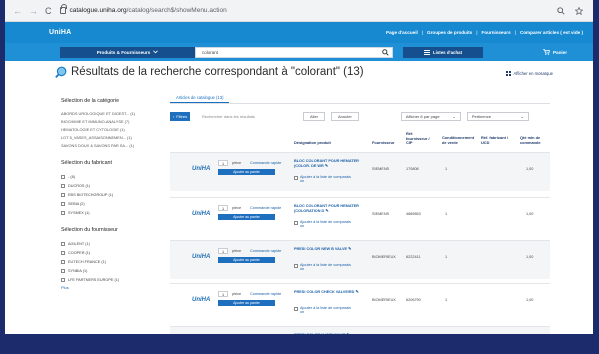 The image size is (599, 354). Describe the element at coordinates (17, 11) in the screenshot. I see `back-icon: ←` at that location.